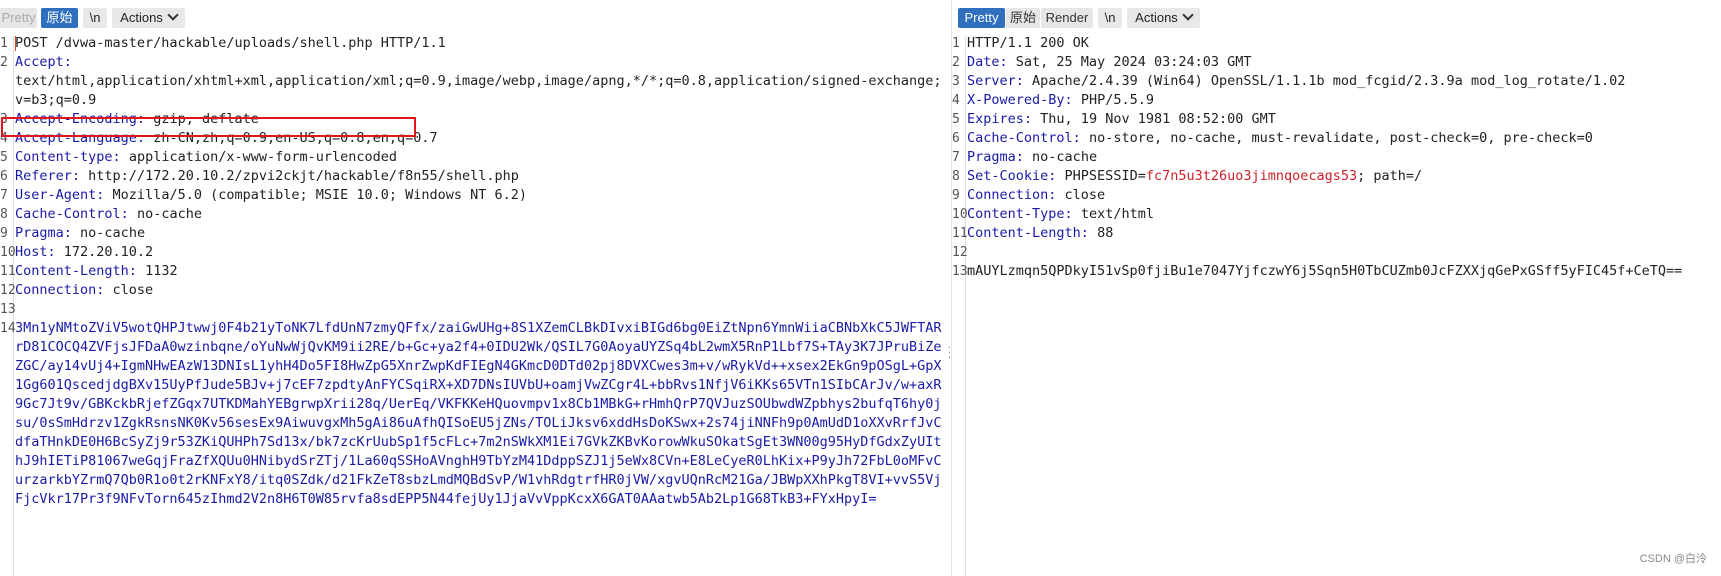  What do you see at coordinates (483, 100) in the screenshot?
I see `line-content: v=b3;q=0.9` at bounding box center [483, 100].